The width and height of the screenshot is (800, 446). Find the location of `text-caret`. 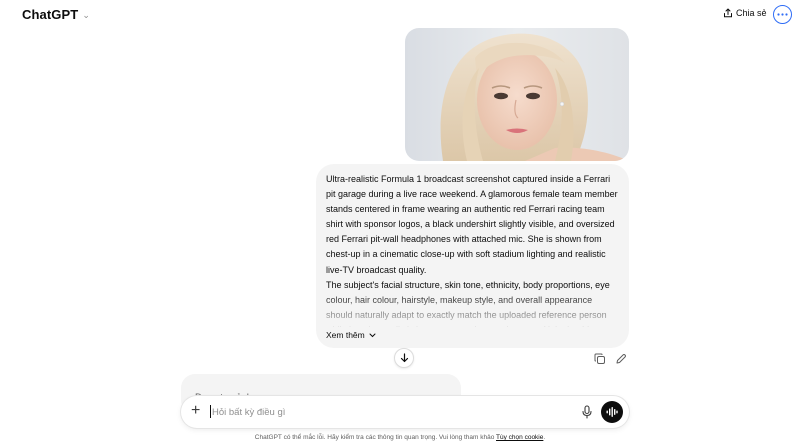

text-caret is located at coordinates (210, 411).